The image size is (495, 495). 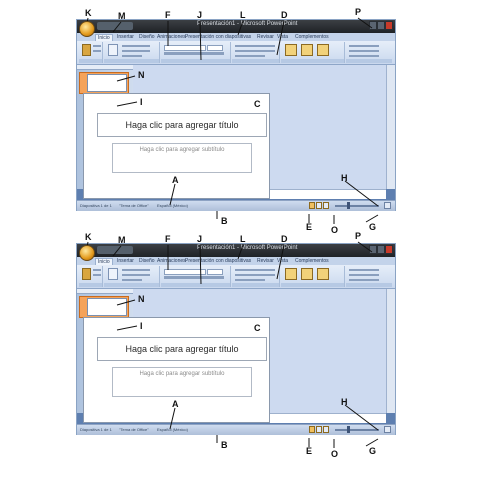 What do you see at coordinates (335, 230) in the screenshot?
I see `callout-label-o: O` at bounding box center [335, 230].